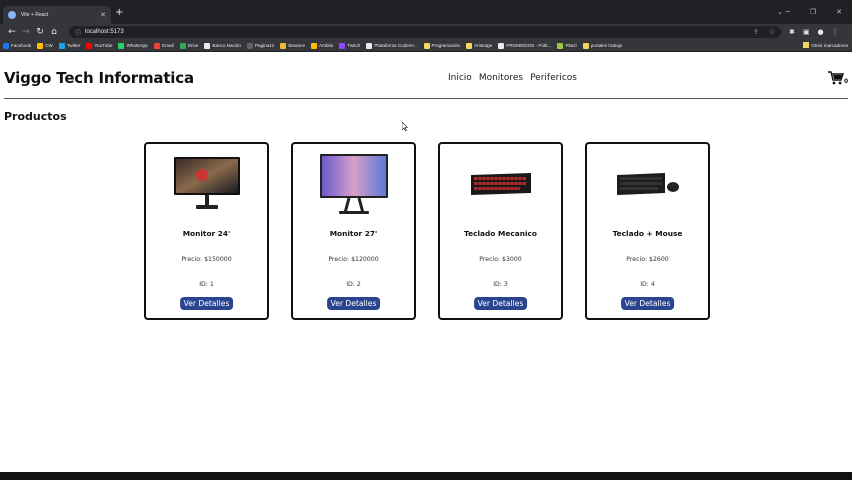  Describe the element at coordinates (571, 45) in the screenshot. I see `bookmark-label: Platzi` at that location.